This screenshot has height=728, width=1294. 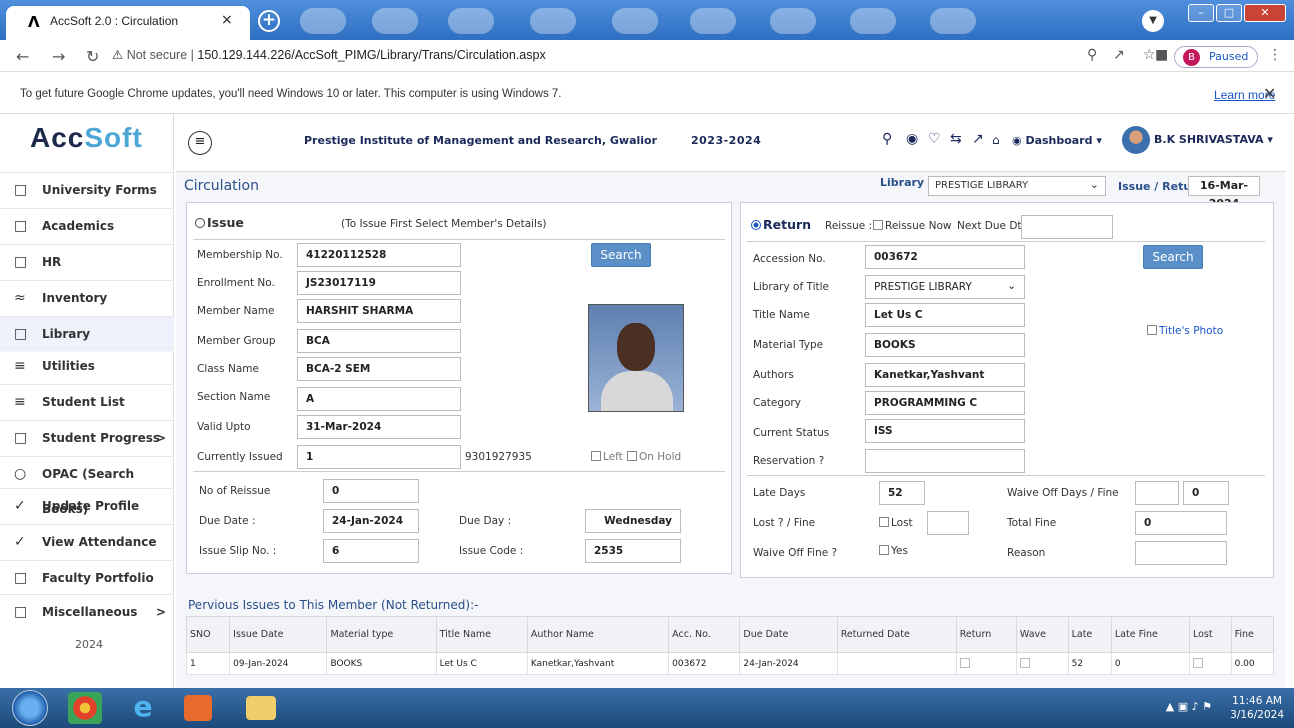 I want to click on user-menu: B.K SHRIVASTAVA ▾, so click(x=1197, y=140).